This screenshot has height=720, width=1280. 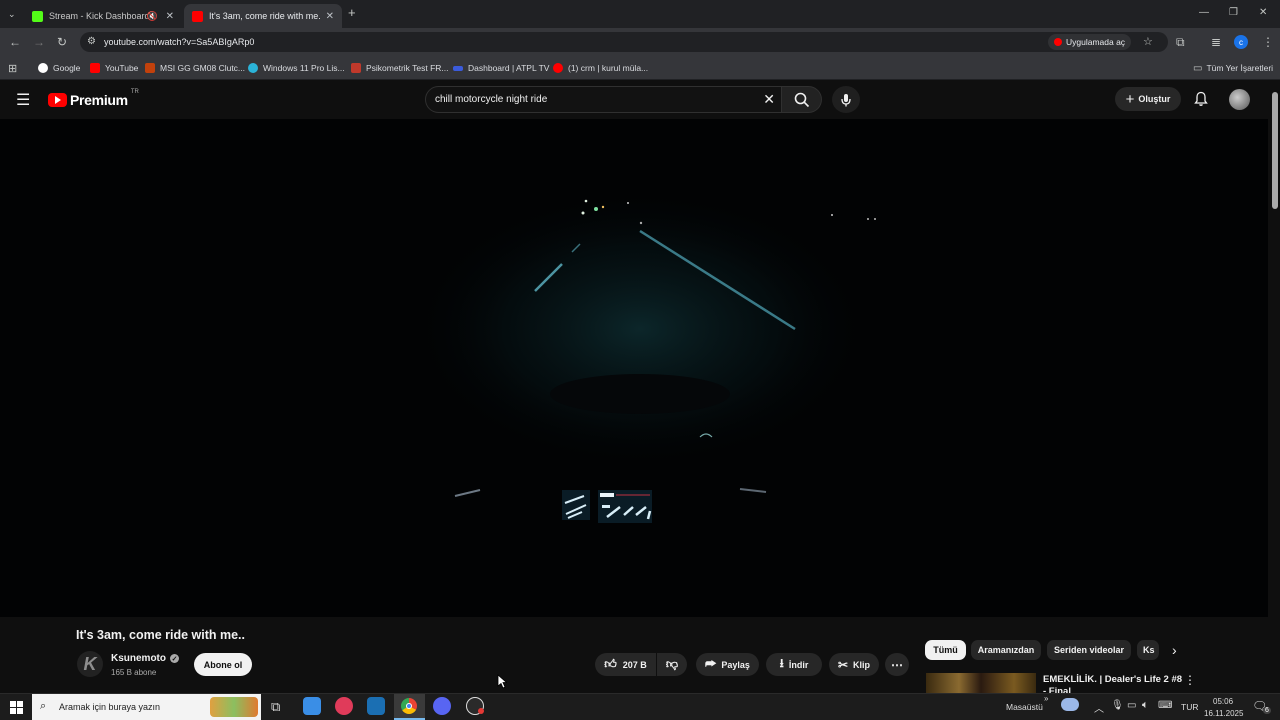 I want to click on video-title: It's 3am, come ride with me.., so click(x=161, y=635).